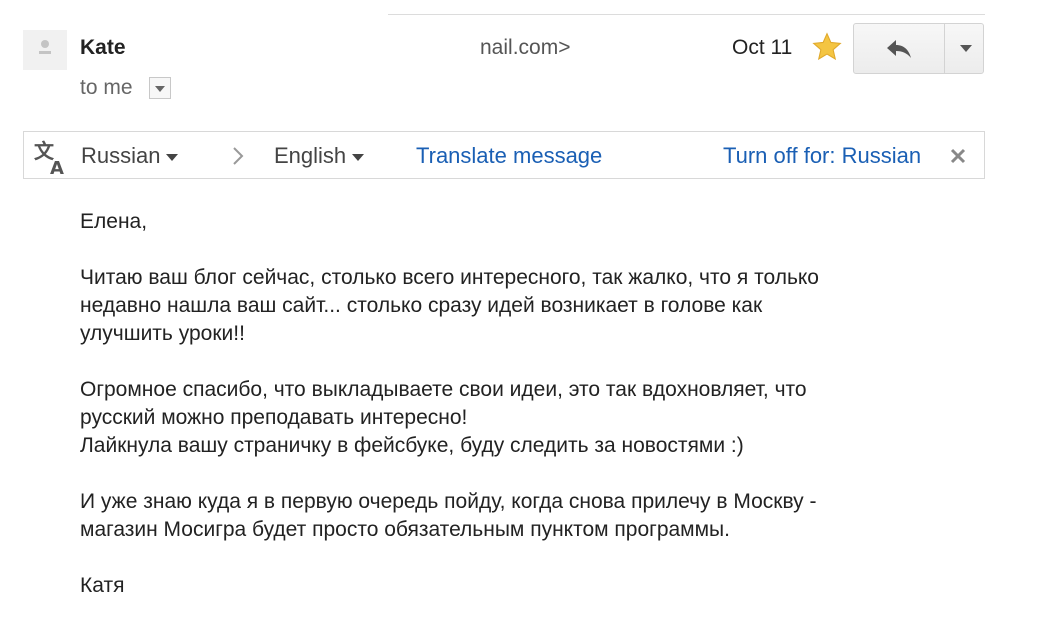 The image size is (1041, 628). What do you see at coordinates (686, 14) in the screenshot?
I see `header-divider` at bounding box center [686, 14].